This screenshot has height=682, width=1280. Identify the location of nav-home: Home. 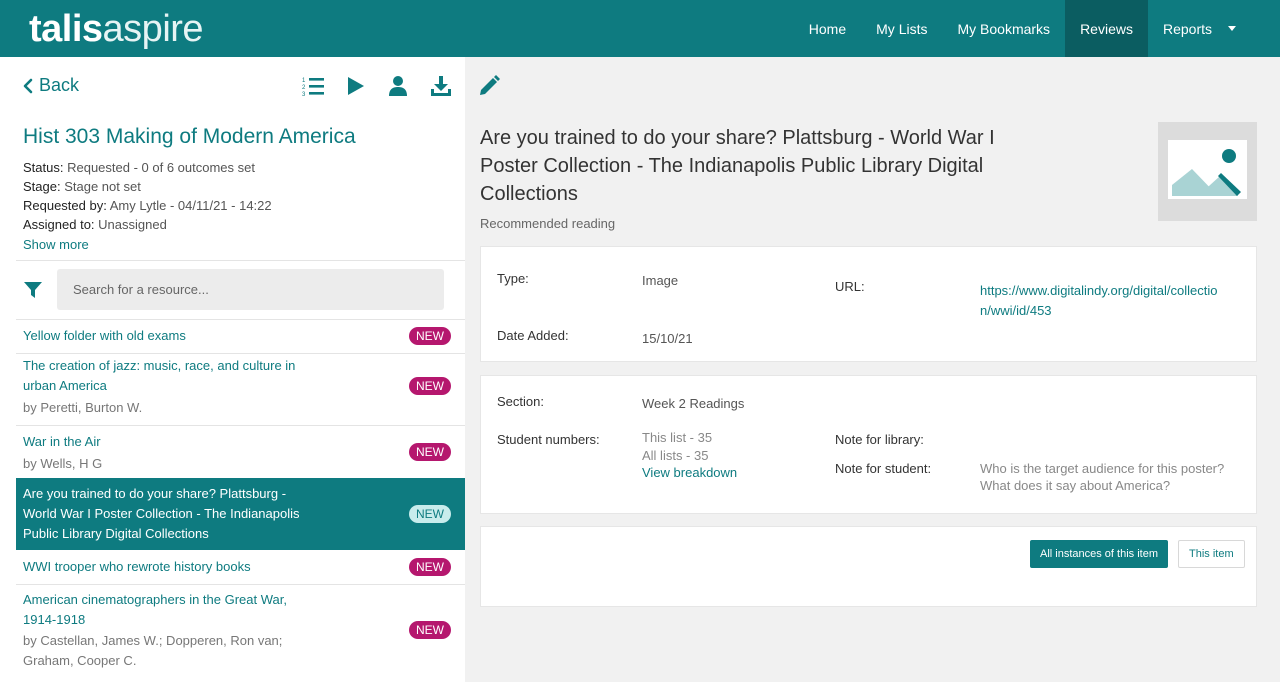
(827, 28).